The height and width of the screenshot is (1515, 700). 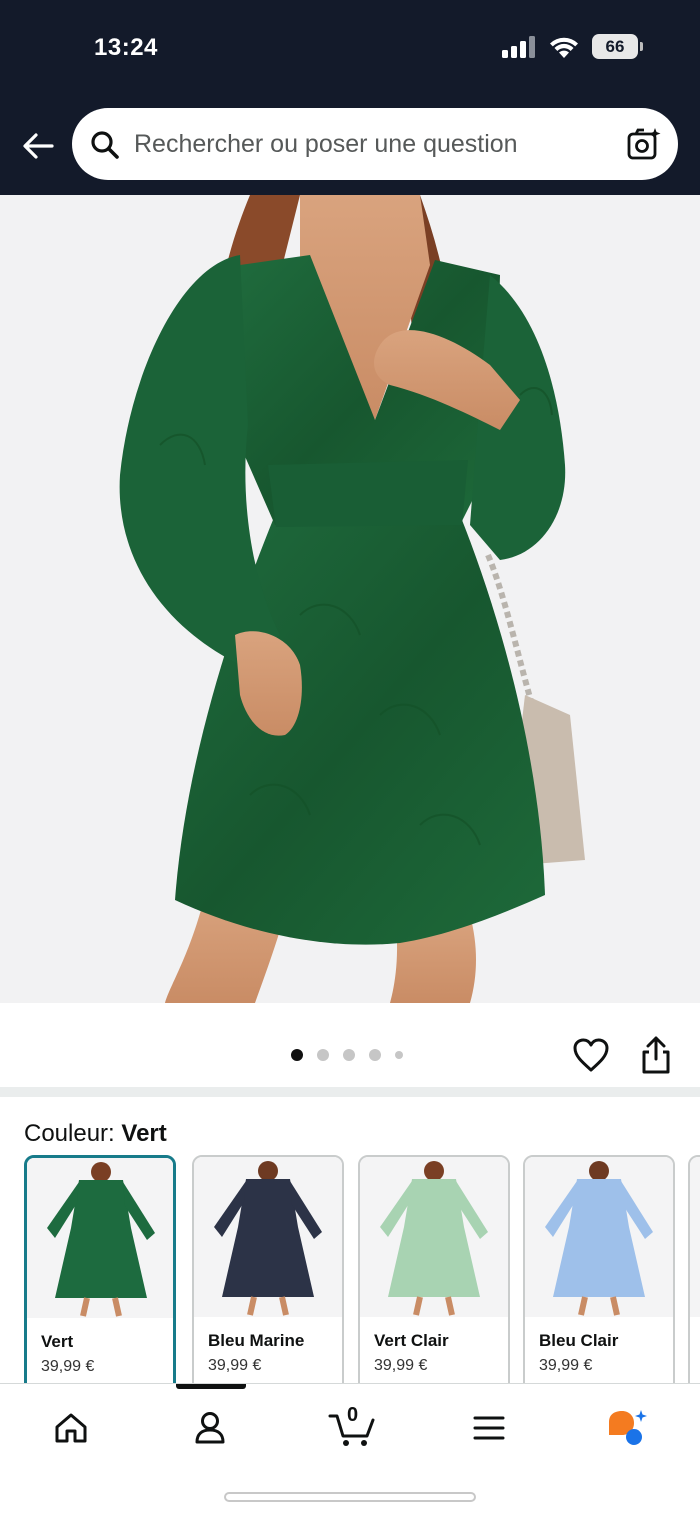 I want to click on home-icon, so click(x=71, y=1428).